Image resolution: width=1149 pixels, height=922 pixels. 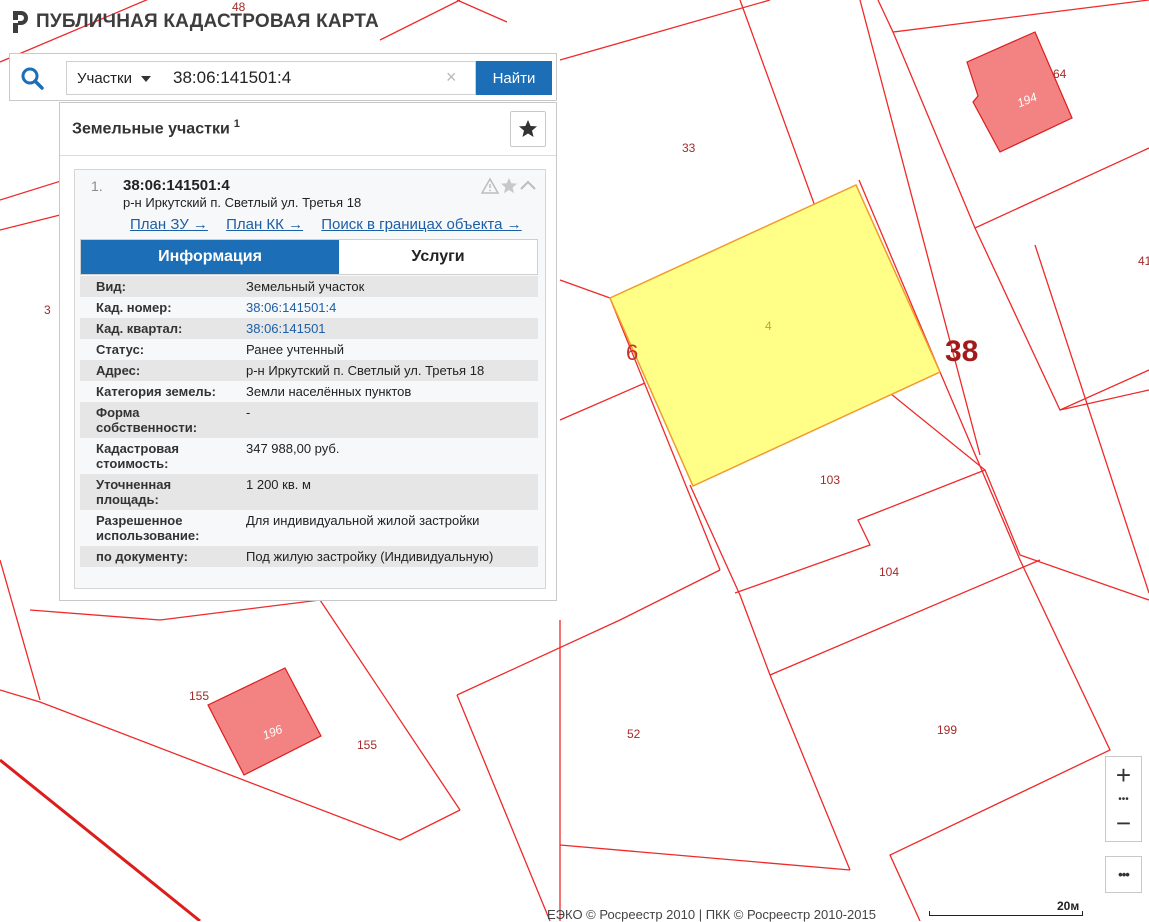 I want to click on attribute-key: Уточненная площадь:, so click(x=155, y=492).